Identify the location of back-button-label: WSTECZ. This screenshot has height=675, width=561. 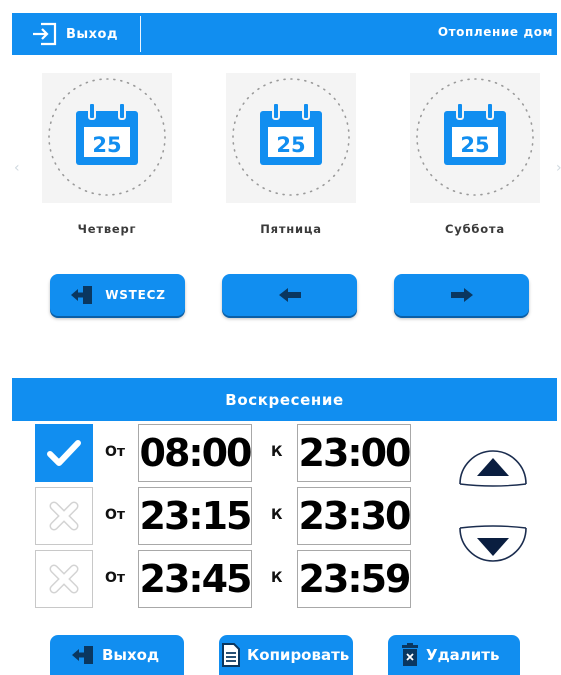
(135, 295).